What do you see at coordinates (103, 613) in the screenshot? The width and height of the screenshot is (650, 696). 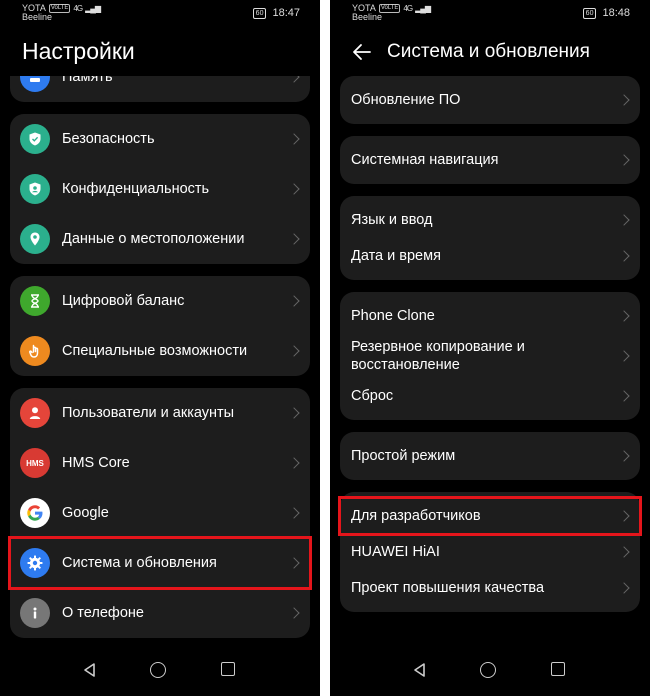 I see `settings-item-label: О телефоне` at bounding box center [103, 613].